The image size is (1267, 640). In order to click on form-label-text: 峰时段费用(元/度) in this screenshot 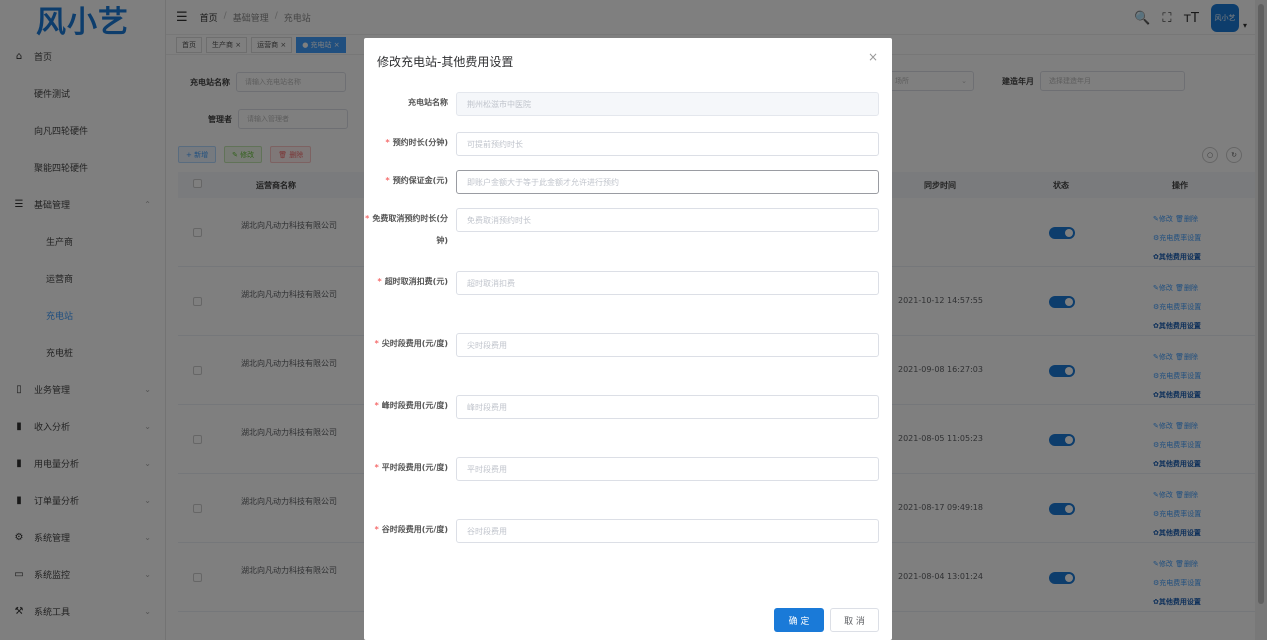, I will do `click(414, 405)`.